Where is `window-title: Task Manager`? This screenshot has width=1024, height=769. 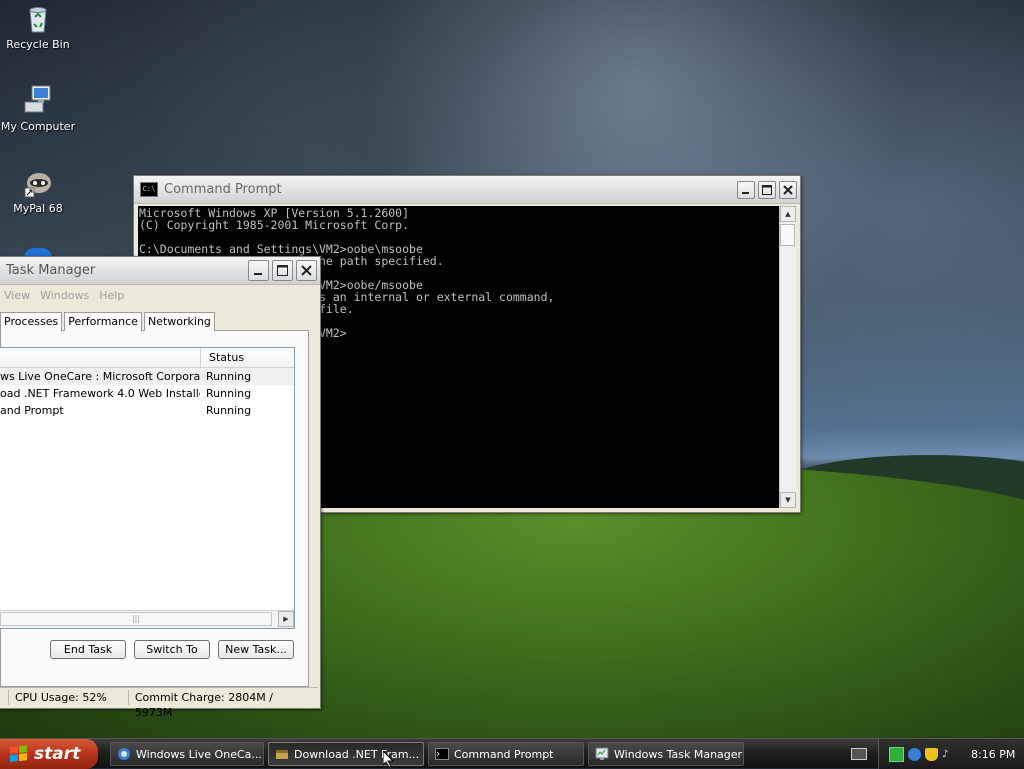
window-title: Task Manager is located at coordinates (51, 270).